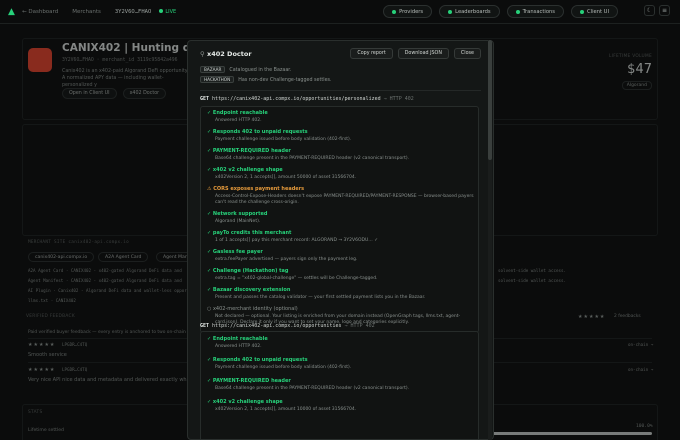 This screenshot has width=680, height=440. What do you see at coordinates (260, 70) in the screenshot?
I see `bazaar-text: Catalogued in the Bazaar.` at bounding box center [260, 70].